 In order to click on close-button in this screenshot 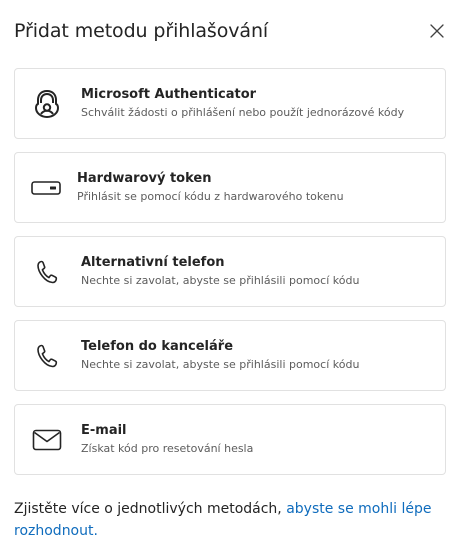, I will do `click(437, 31)`.